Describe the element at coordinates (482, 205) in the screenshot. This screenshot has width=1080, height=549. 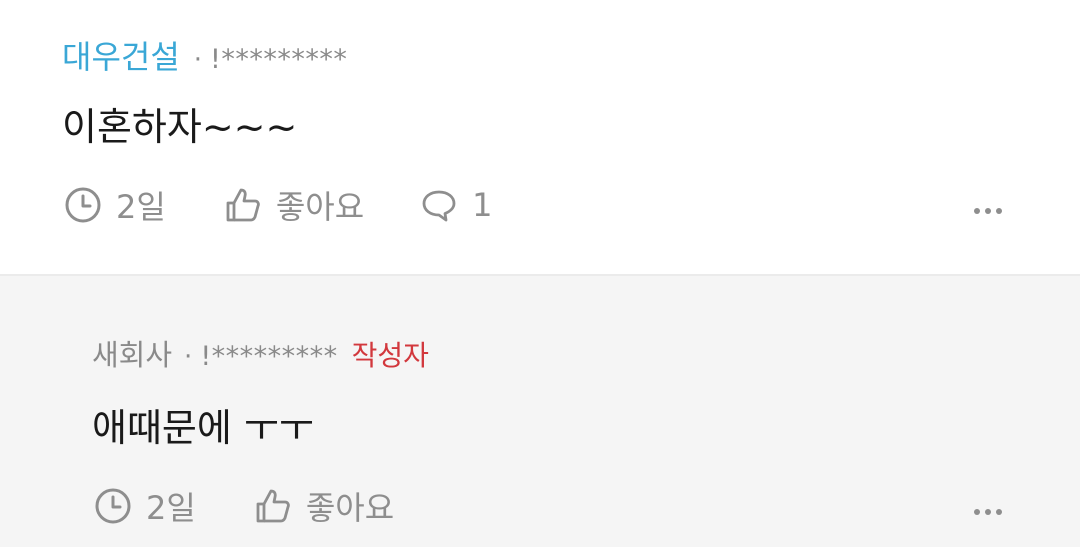
I see `reply-count: 1` at that location.